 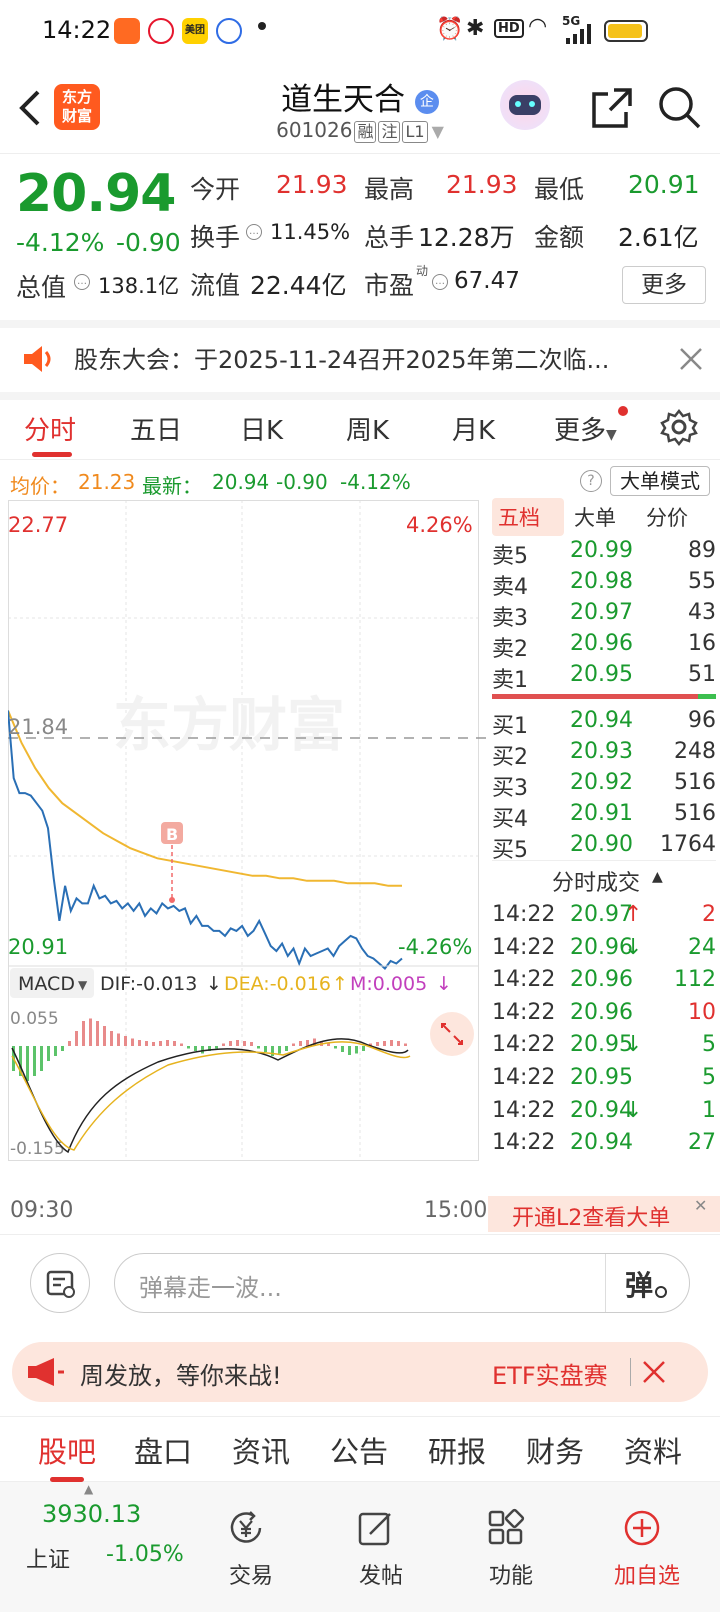 I want to click on ticks-title: 分时成交, so click(x=596, y=883).